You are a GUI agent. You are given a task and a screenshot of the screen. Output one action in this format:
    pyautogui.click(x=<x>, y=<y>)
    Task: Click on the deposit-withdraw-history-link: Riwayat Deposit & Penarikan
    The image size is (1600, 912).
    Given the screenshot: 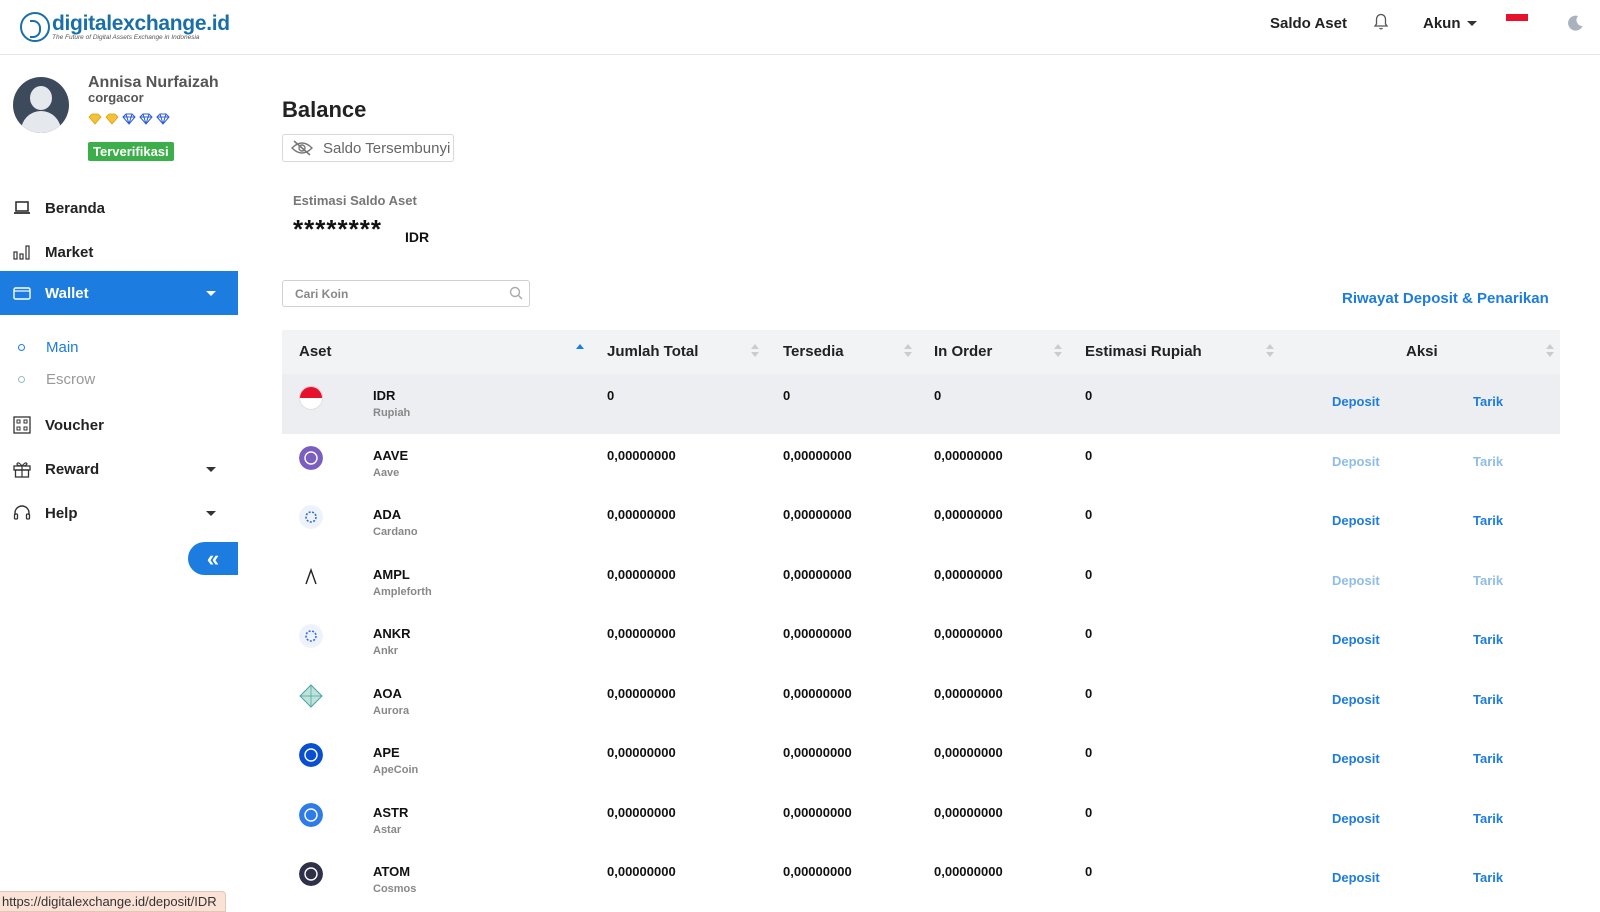 What is the action you would take?
    pyautogui.click(x=1445, y=298)
    